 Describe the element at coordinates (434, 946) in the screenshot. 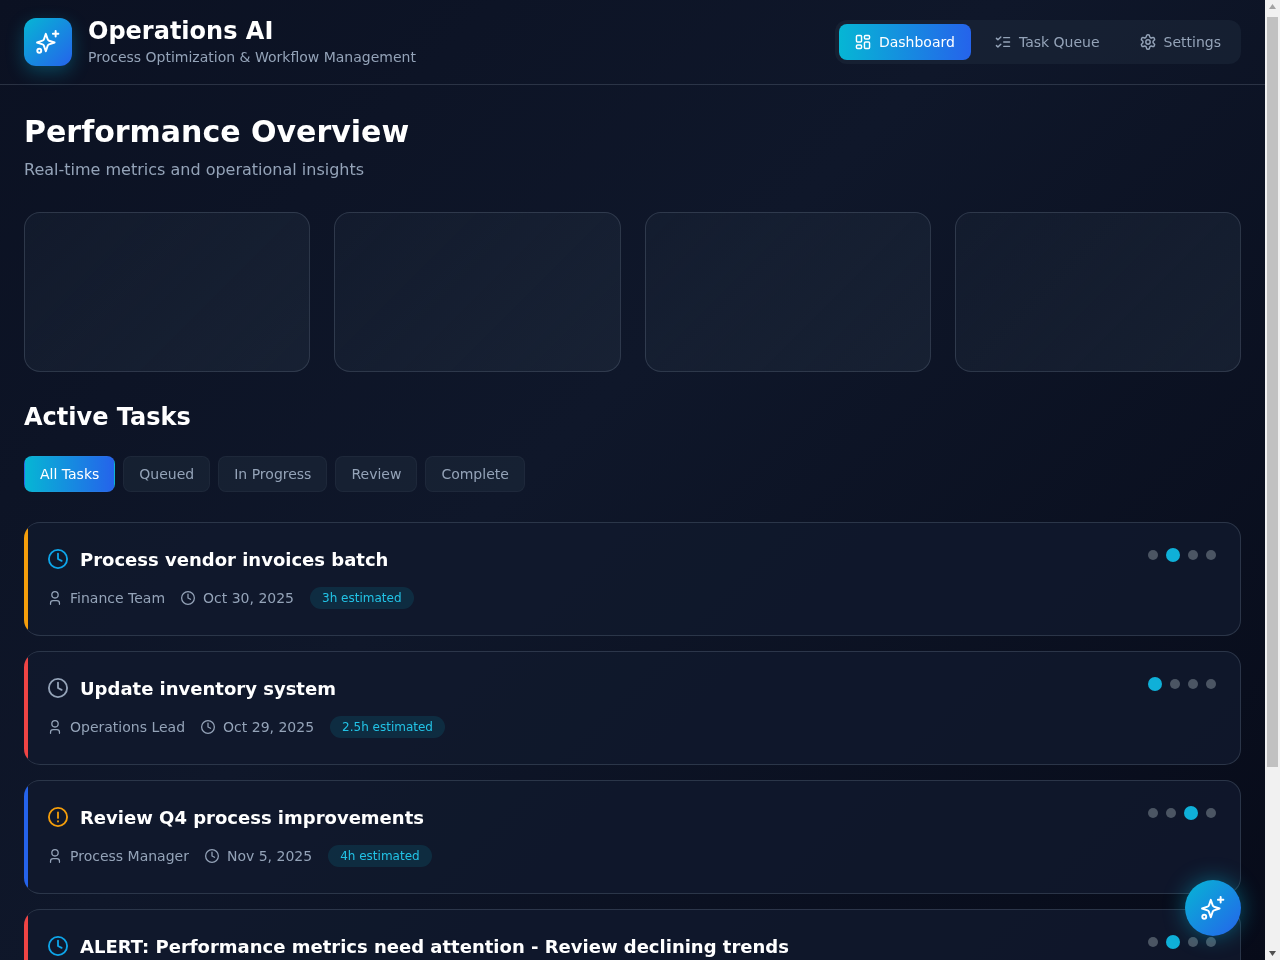

I see `task-title: ALERT: Performance metrics need attention - Review declining trends` at that location.